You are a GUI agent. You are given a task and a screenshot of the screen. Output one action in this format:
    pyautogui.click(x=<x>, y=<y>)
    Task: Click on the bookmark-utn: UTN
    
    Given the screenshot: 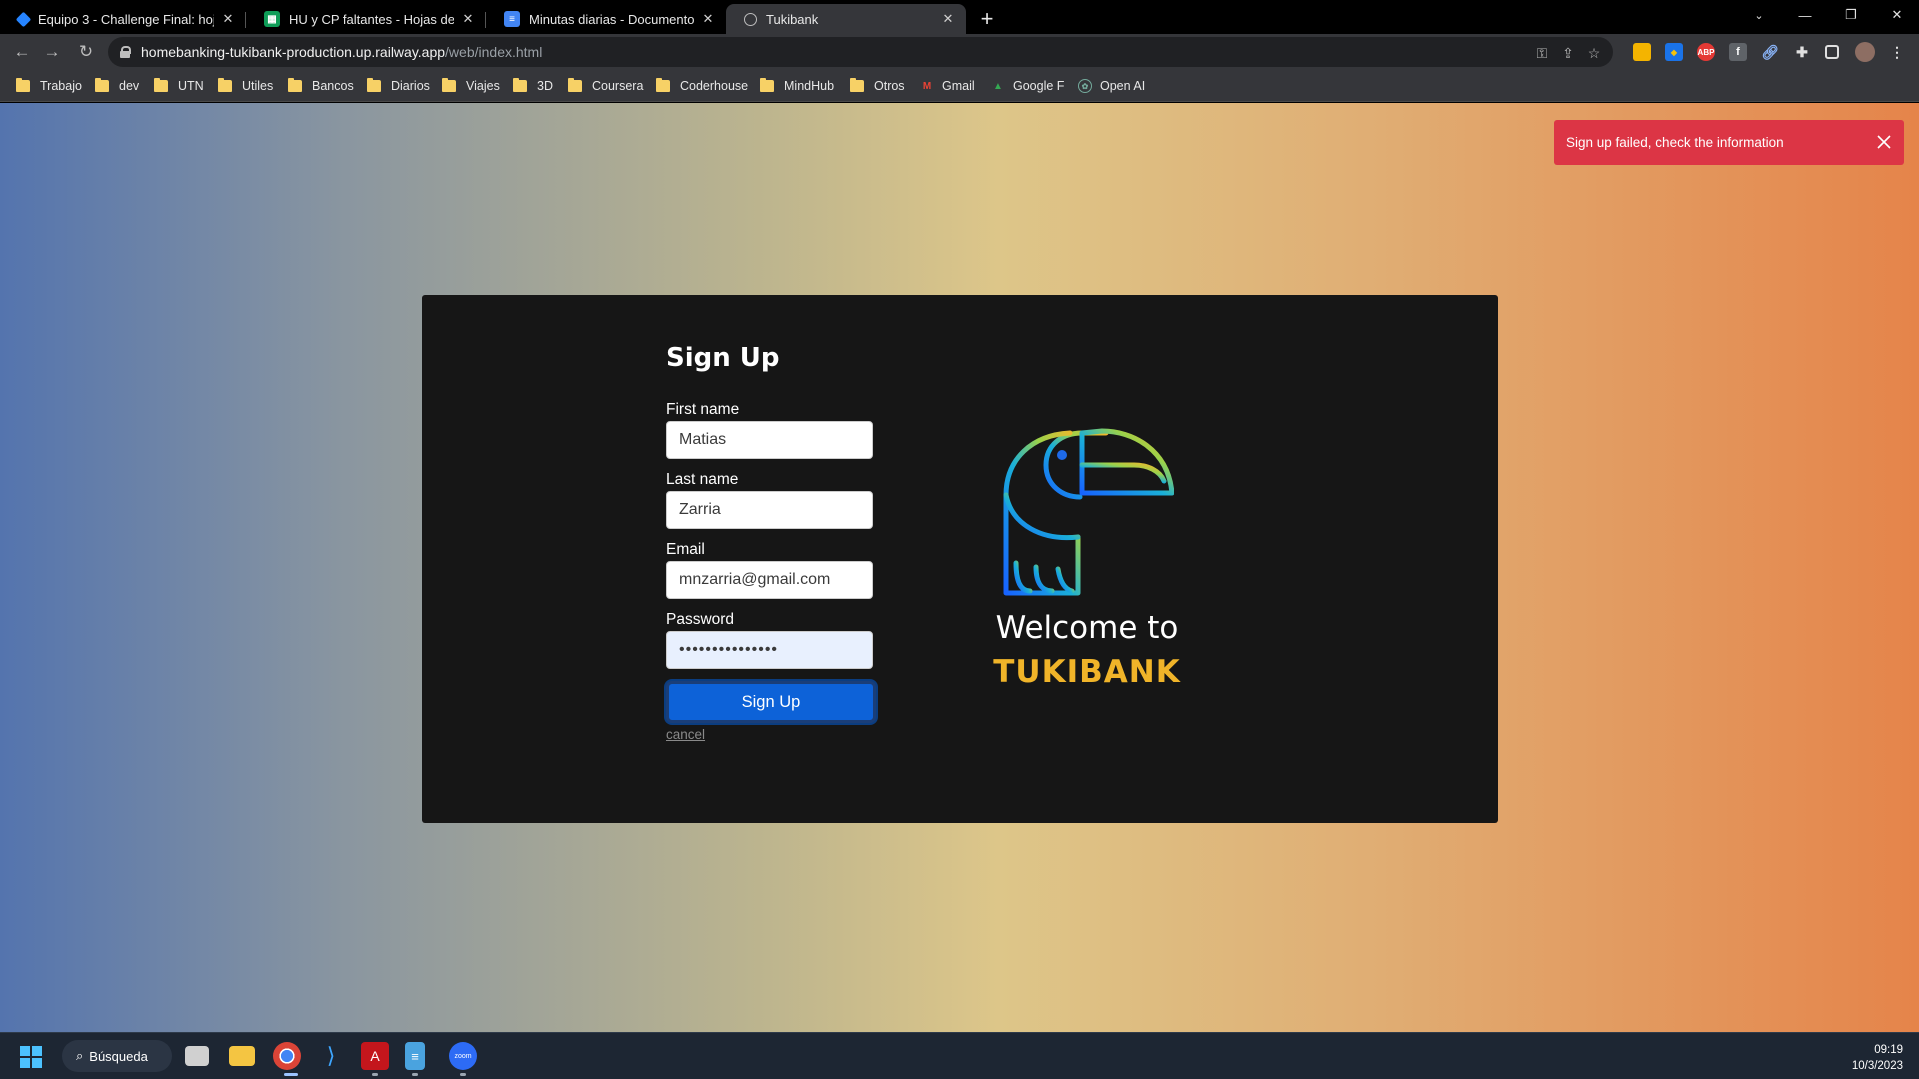 What is the action you would take?
    pyautogui.click(x=179, y=86)
    